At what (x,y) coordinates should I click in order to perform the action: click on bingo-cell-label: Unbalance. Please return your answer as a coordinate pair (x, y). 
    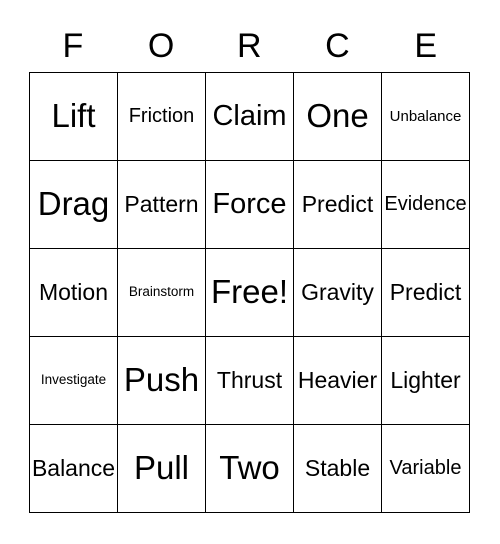
    Looking at the image, I should click on (425, 116).